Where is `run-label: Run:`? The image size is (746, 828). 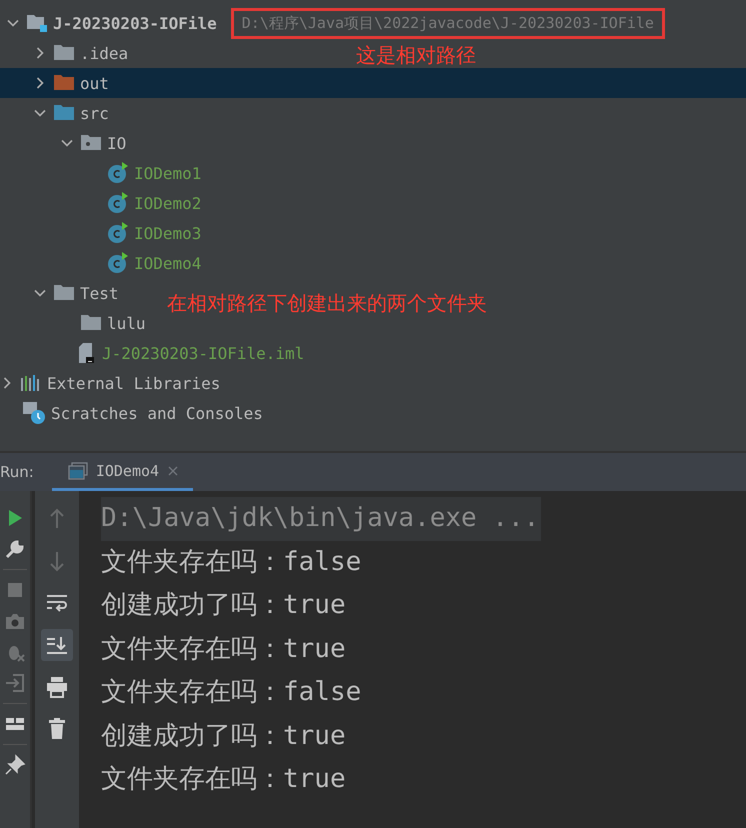
run-label: Run: is located at coordinates (17, 472).